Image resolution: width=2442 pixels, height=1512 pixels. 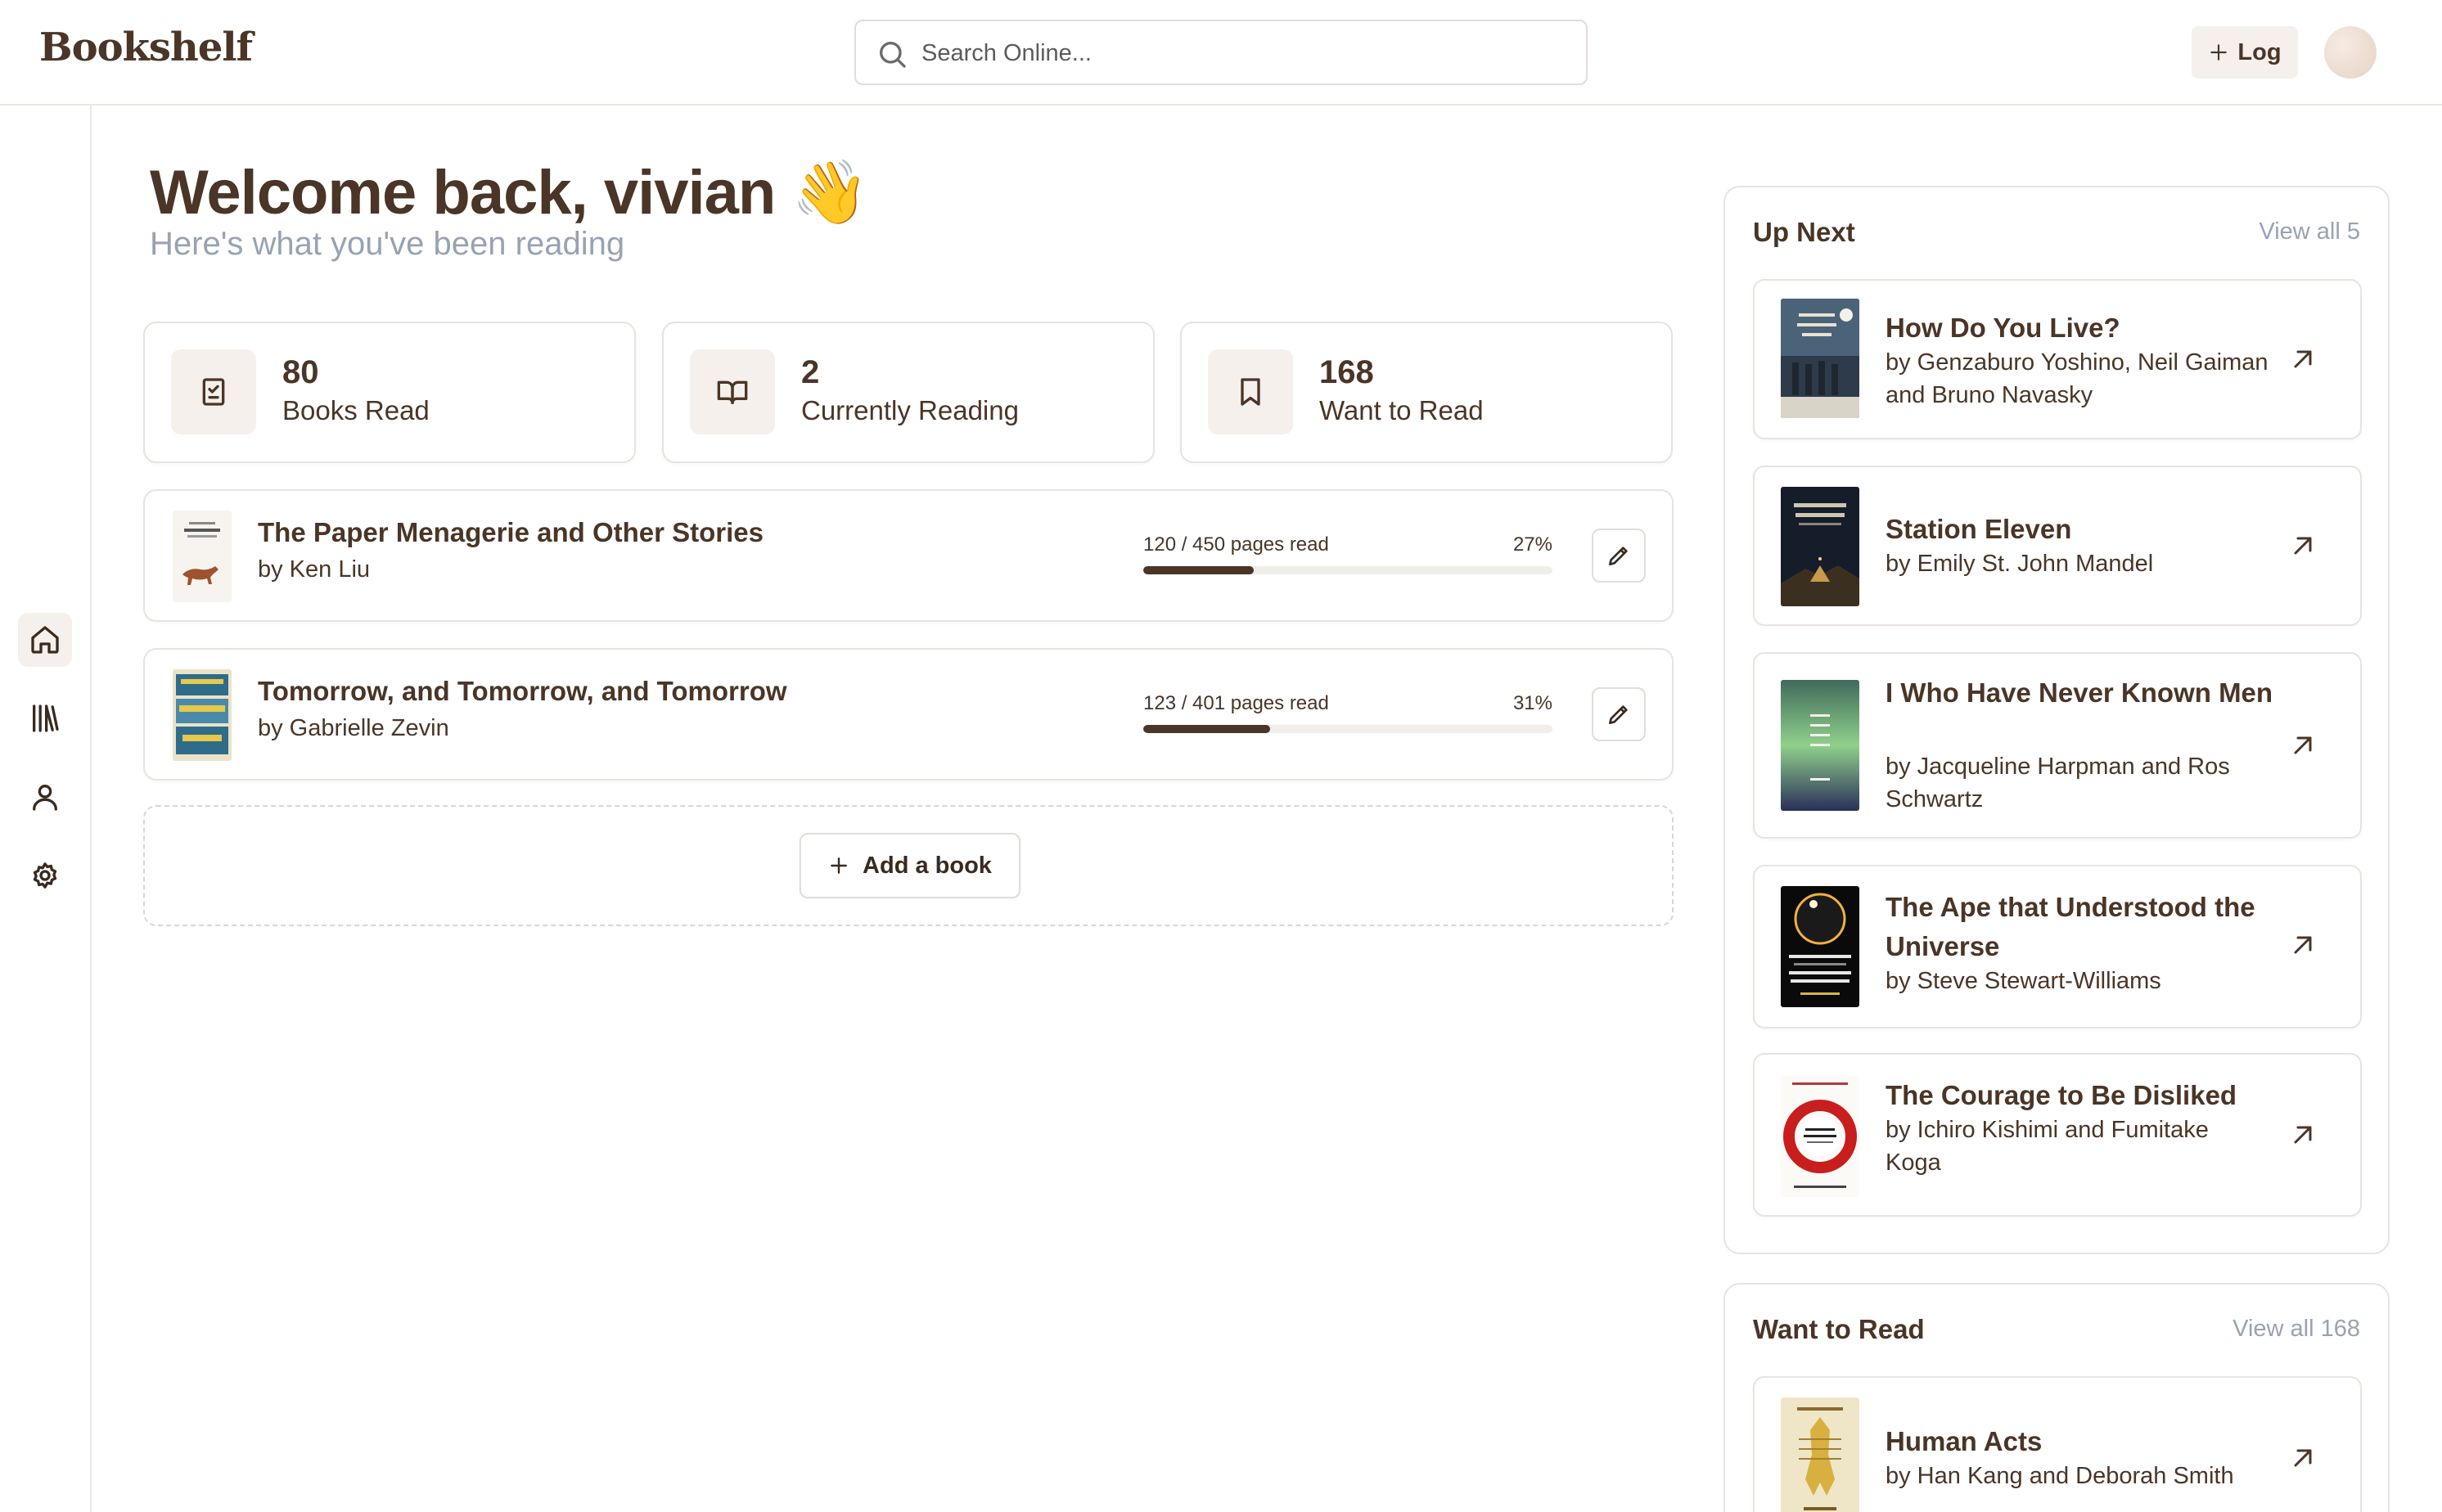 What do you see at coordinates (511, 533) in the screenshot?
I see `book-title: The Paper Menagerie and Other Stories` at bounding box center [511, 533].